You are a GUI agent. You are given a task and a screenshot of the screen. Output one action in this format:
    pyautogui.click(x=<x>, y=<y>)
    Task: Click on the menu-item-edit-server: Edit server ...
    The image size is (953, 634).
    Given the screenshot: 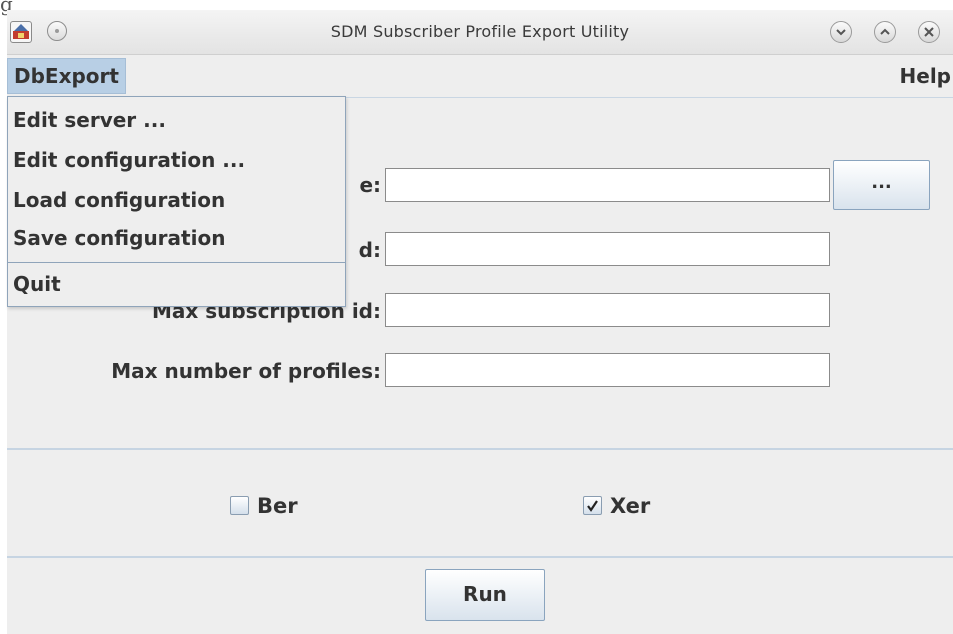 What is the action you would take?
    pyautogui.click(x=89, y=120)
    